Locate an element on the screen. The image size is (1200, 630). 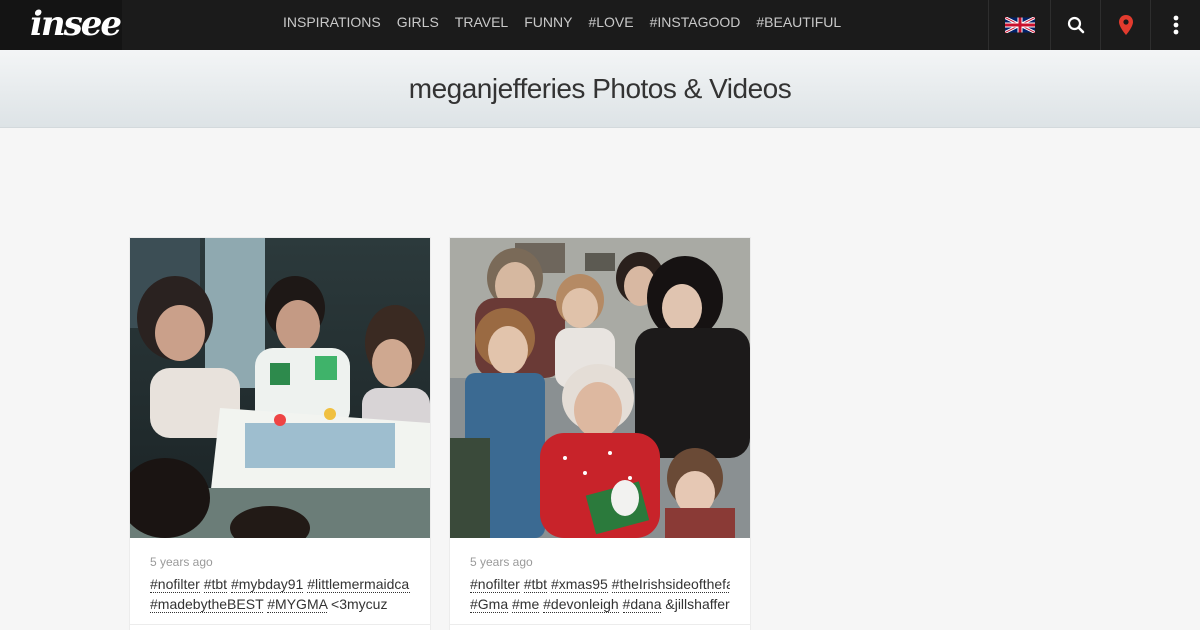
more-menu-button is located at coordinates (1175, 25).